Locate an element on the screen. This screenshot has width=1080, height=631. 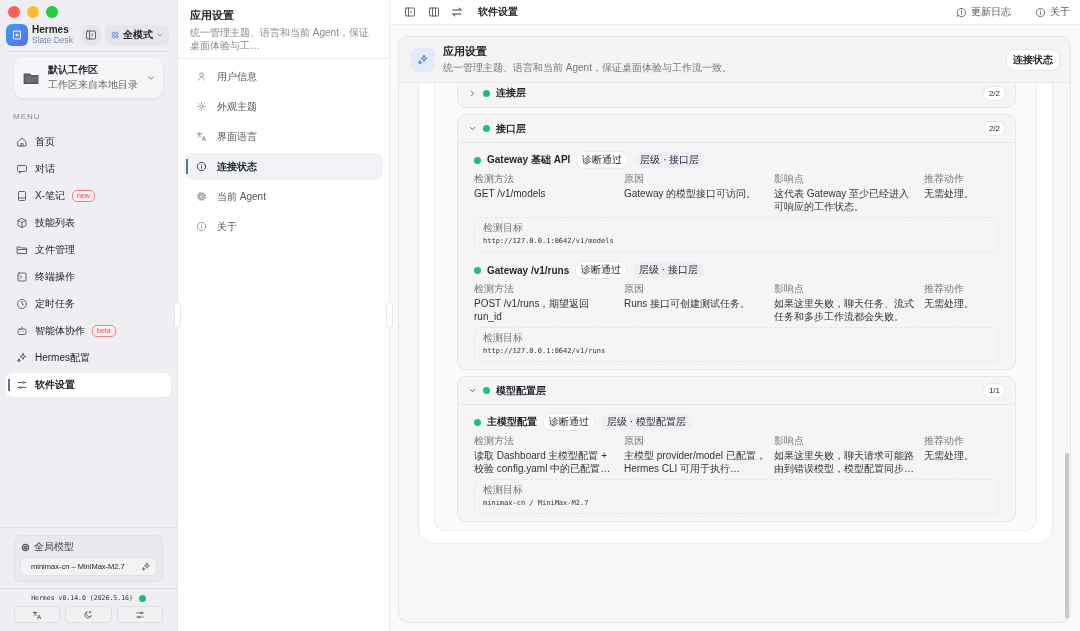
sidebar-item: 技能列表 is located at coordinates (88, 223).